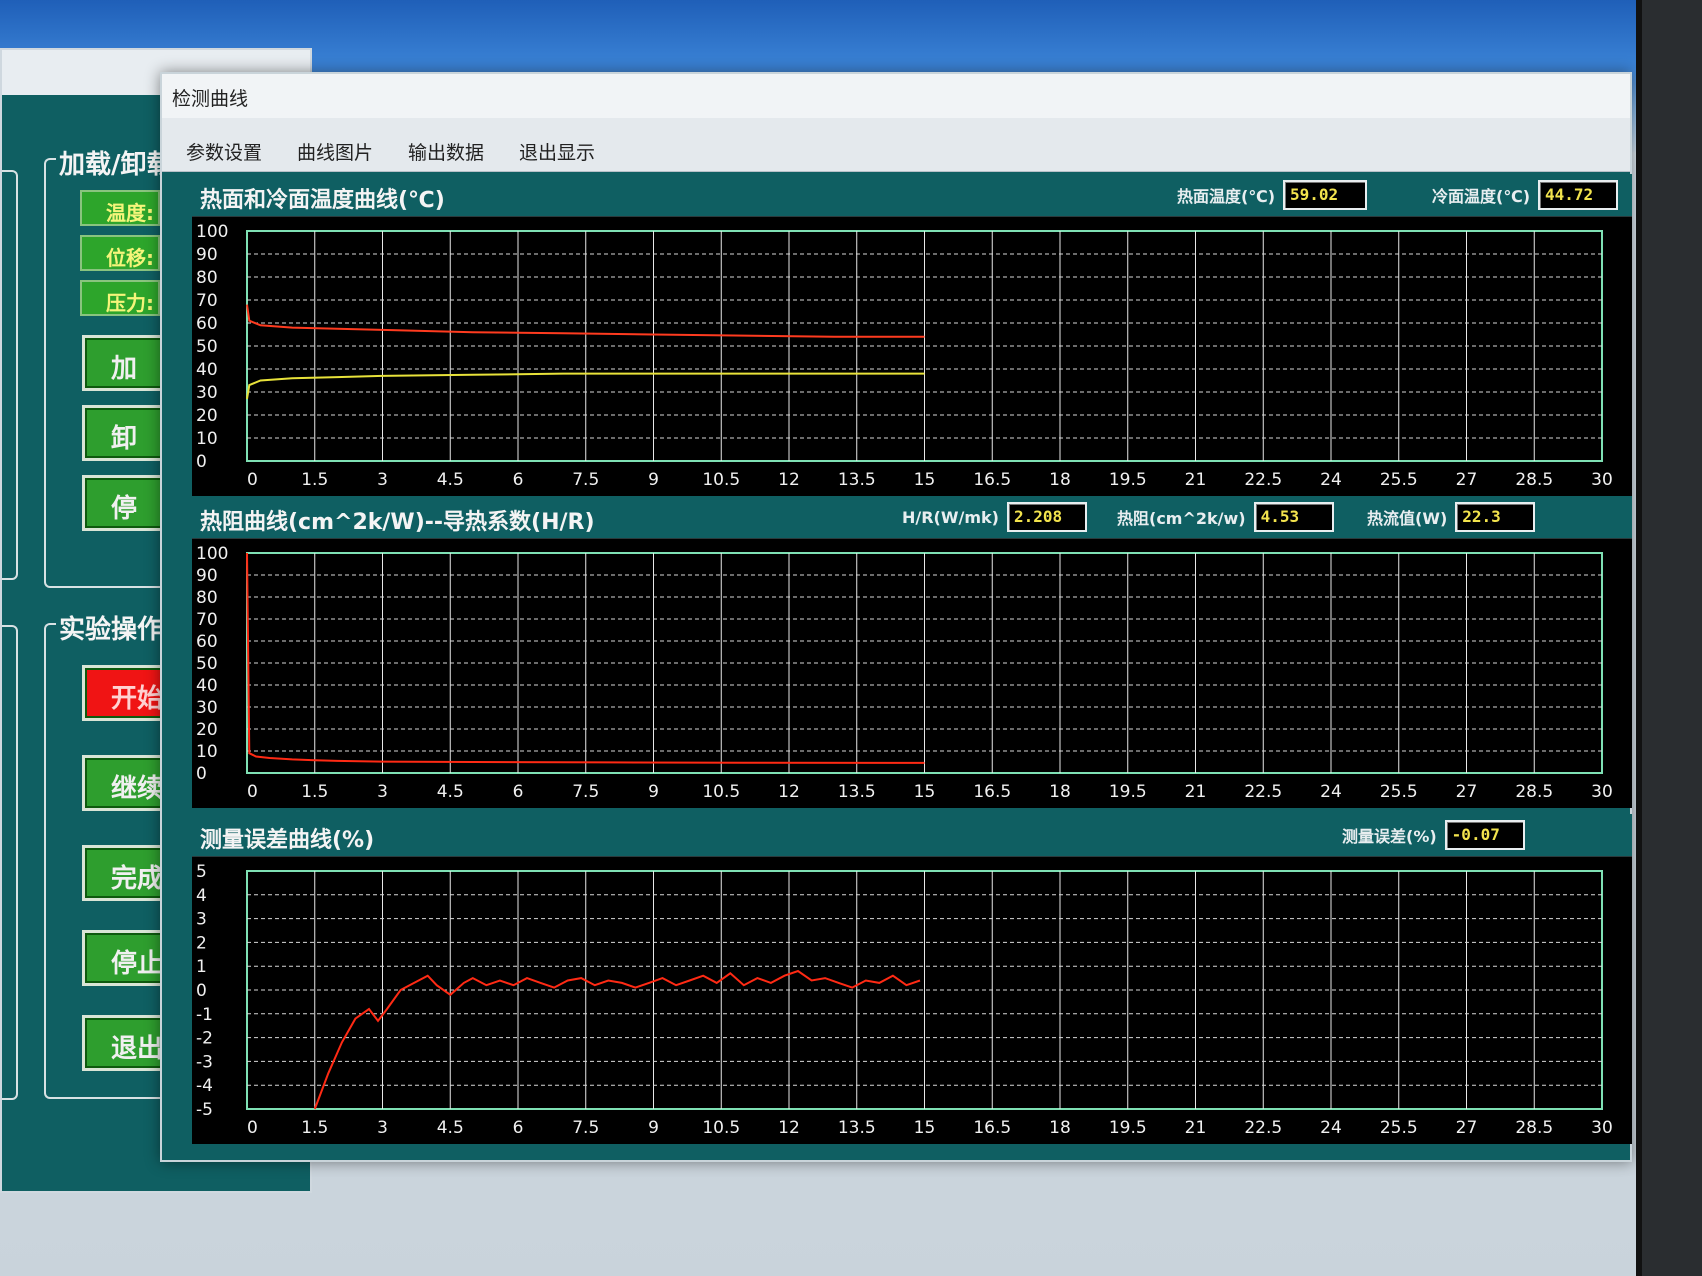  I want to click on y-tick-label: 4, so click(201, 896).